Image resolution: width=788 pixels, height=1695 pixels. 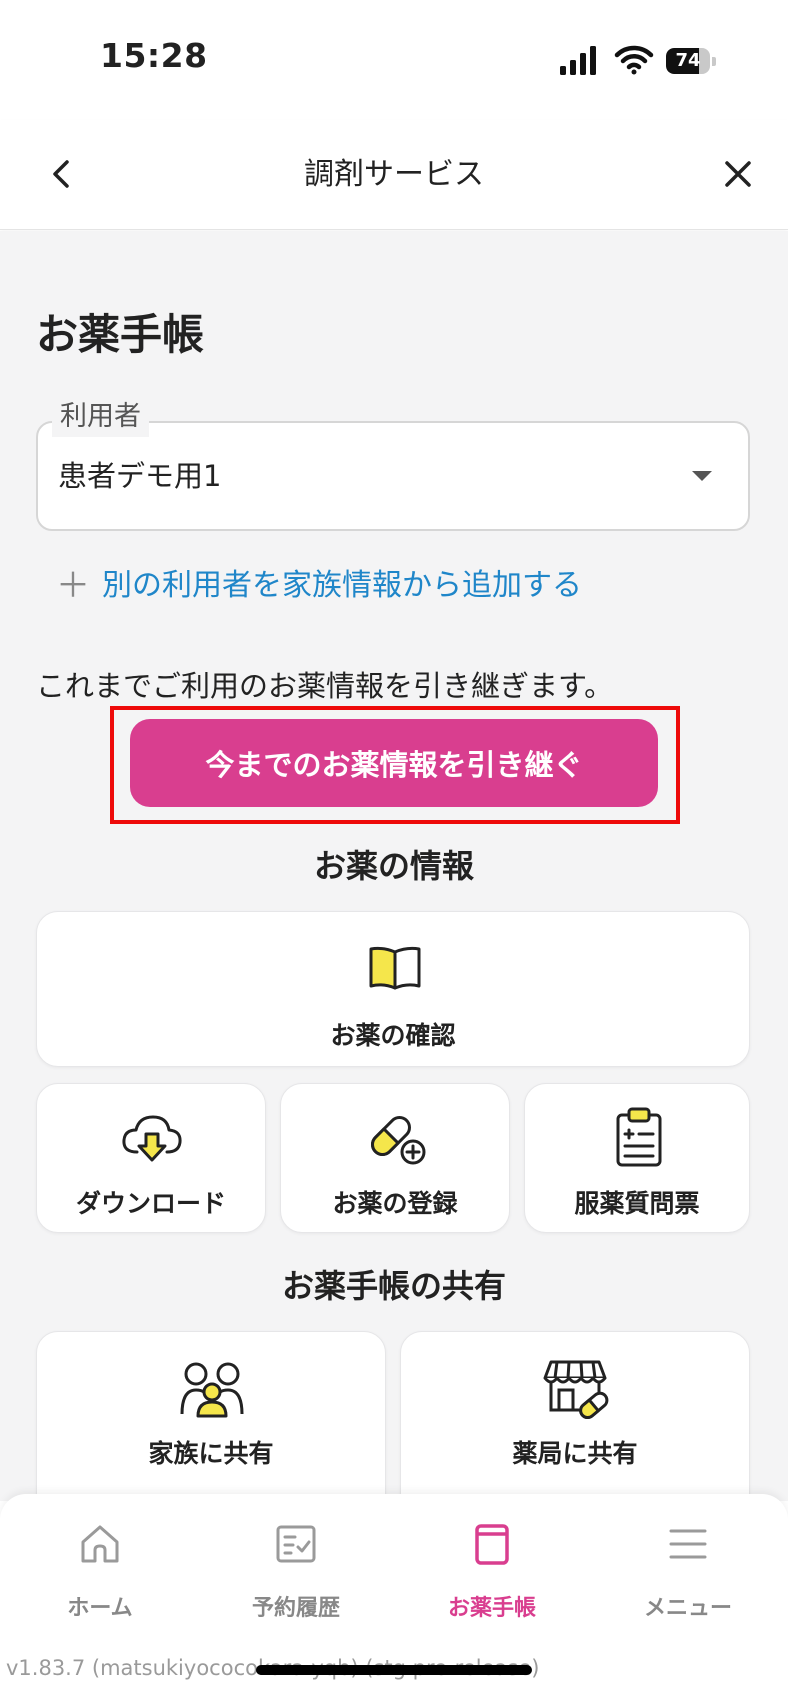 I want to click on share-pharmacy-label: 薬局に共有, so click(x=575, y=1453).